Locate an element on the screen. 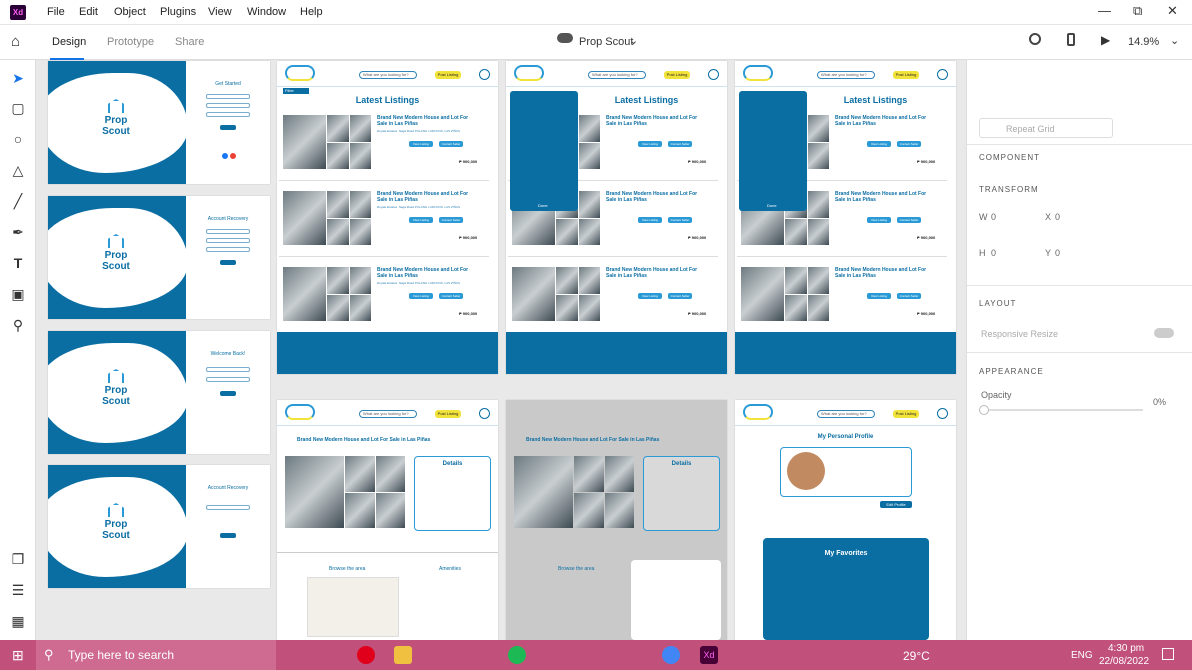  taskbar-search: Type here to search is located at coordinates (156, 655).